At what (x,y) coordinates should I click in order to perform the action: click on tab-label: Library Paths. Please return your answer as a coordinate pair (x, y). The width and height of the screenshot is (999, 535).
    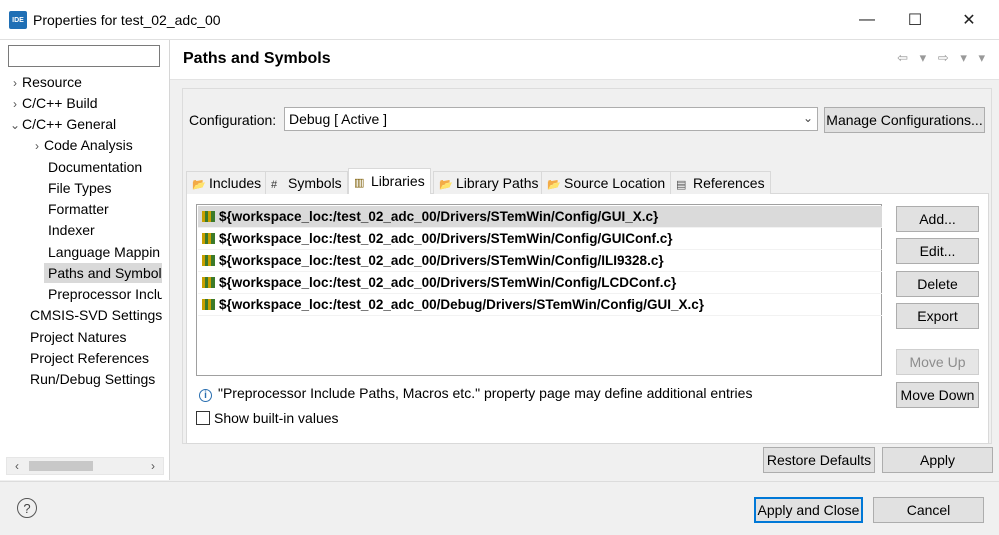
    Looking at the image, I should click on (497, 183).